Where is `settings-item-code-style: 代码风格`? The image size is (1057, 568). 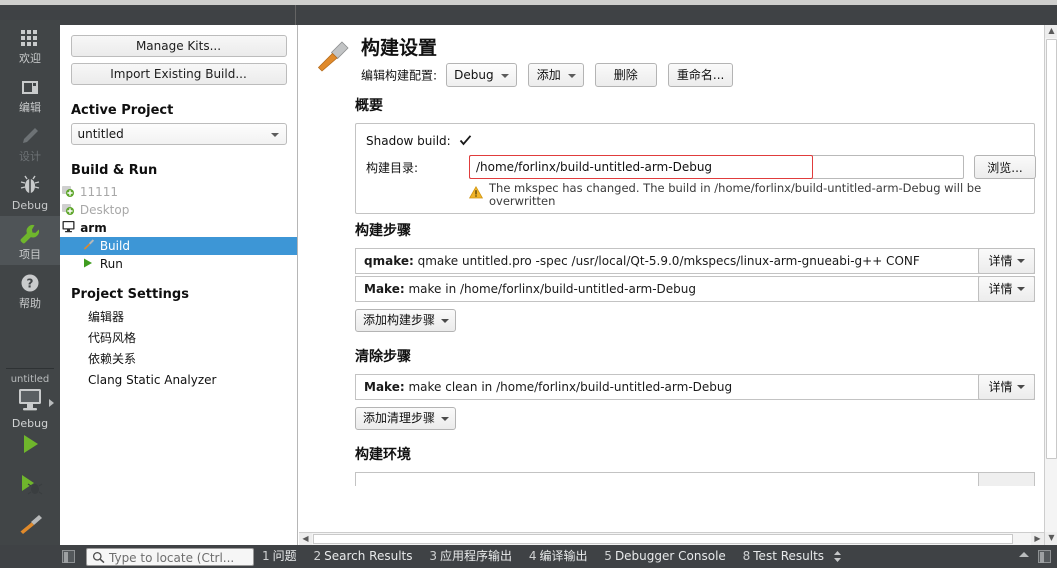
settings-item-code-style: 代码风格 is located at coordinates (178, 338).